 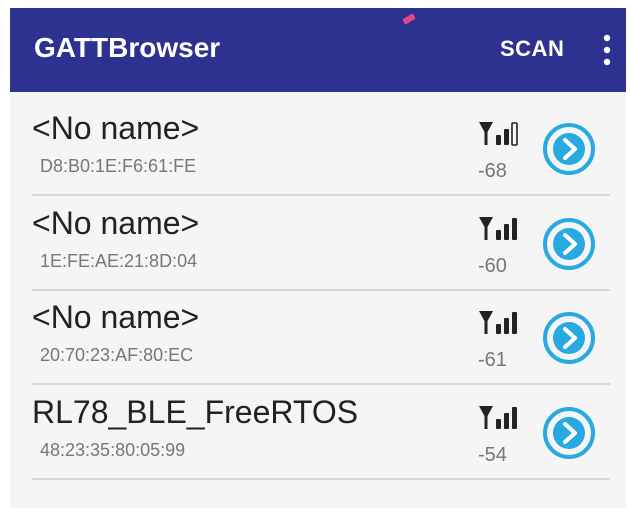 I want to click on device-address: 20:70:23:AF:80:EC, so click(x=117, y=355).